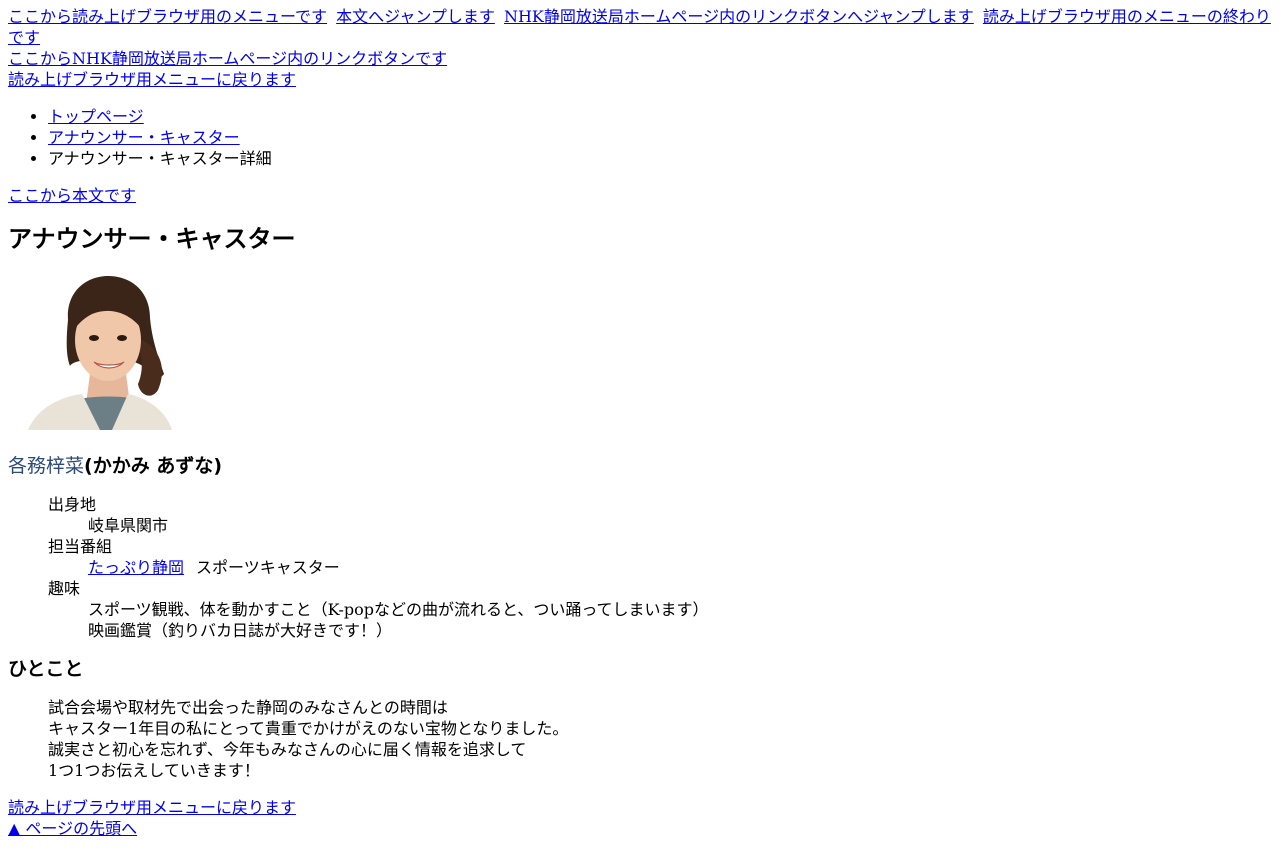 The width and height of the screenshot is (1284, 854). What do you see at coordinates (682, 567) in the screenshot?
I see `program-value: たっぷり静岡 スポーツキャスター` at bounding box center [682, 567].